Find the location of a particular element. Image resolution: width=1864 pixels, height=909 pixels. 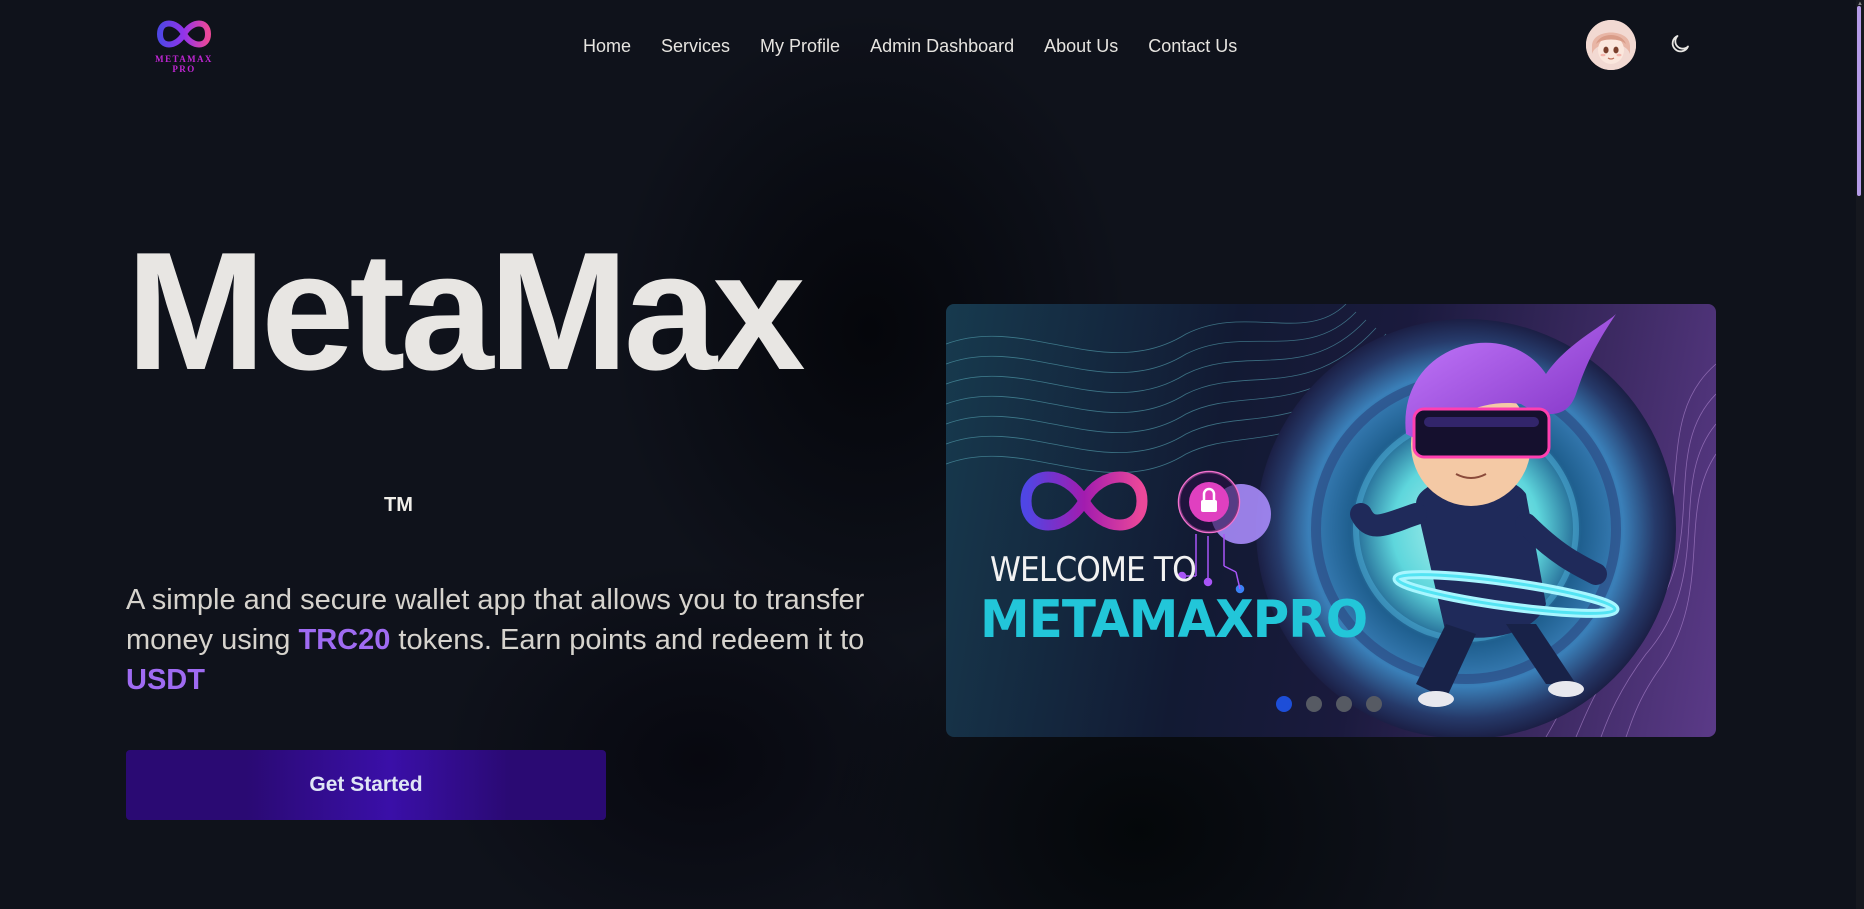

slide-welcome-text: WELCOME TO is located at coordinates (1093, 570).